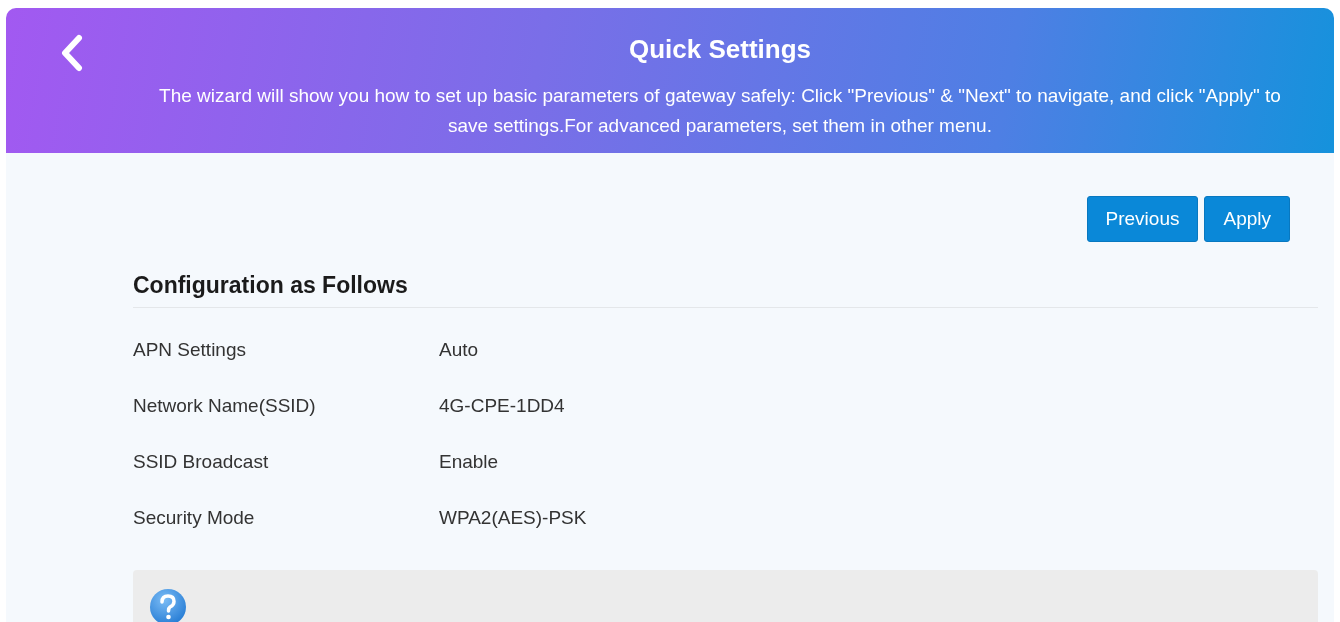 This screenshot has height=622, width=1340. I want to click on setting-value: 4G-CPE-1DD4, so click(502, 406).